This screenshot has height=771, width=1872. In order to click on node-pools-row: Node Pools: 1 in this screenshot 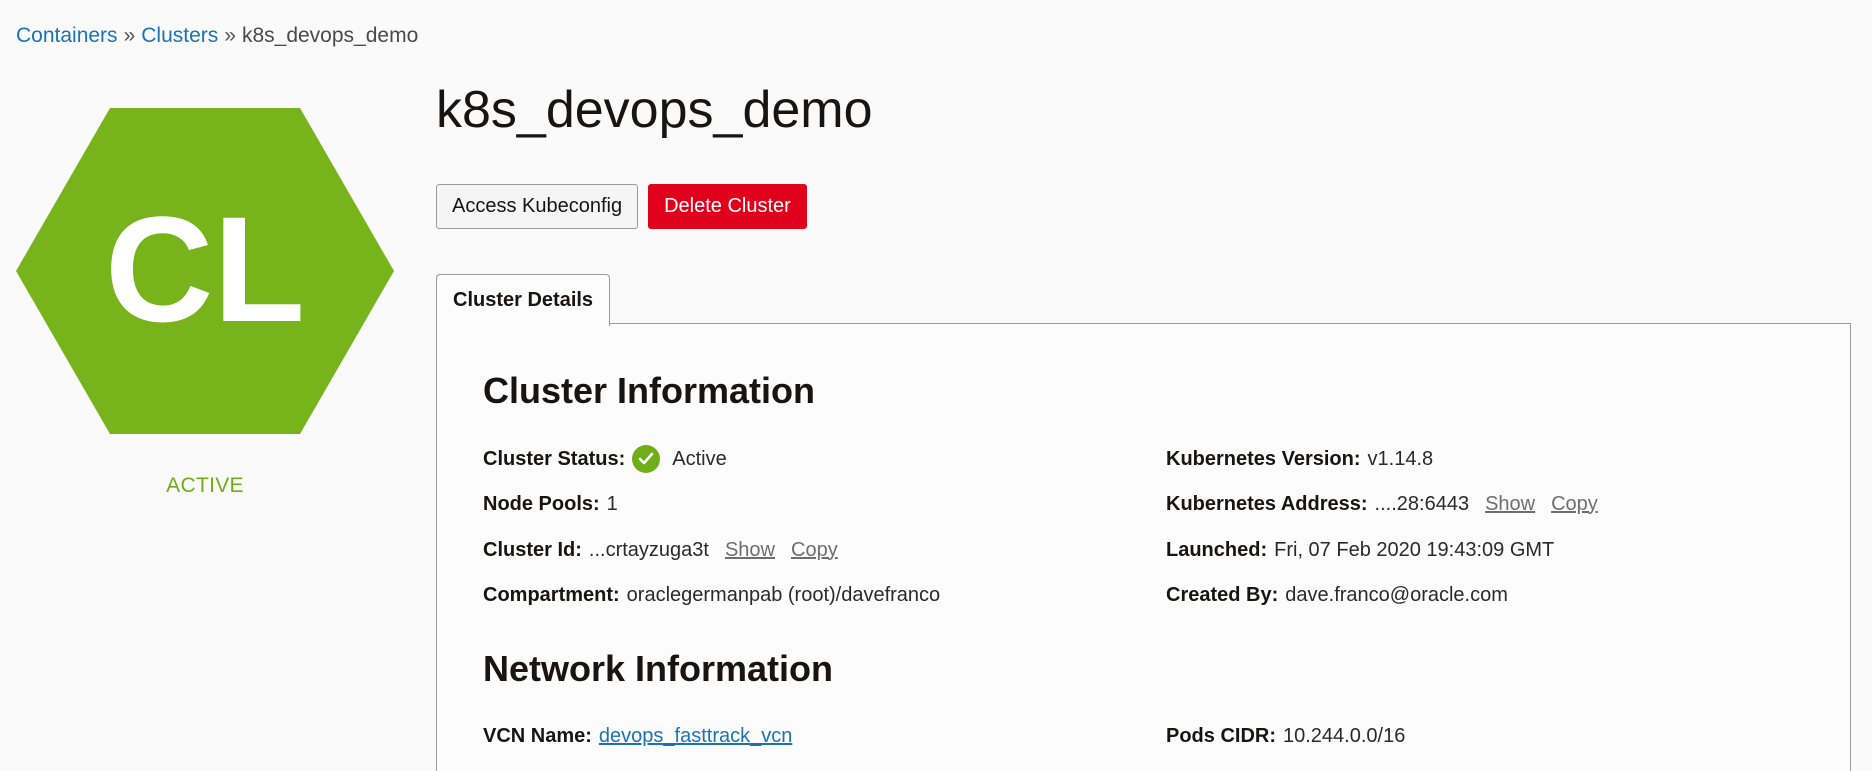, I will do `click(550, 504)`.